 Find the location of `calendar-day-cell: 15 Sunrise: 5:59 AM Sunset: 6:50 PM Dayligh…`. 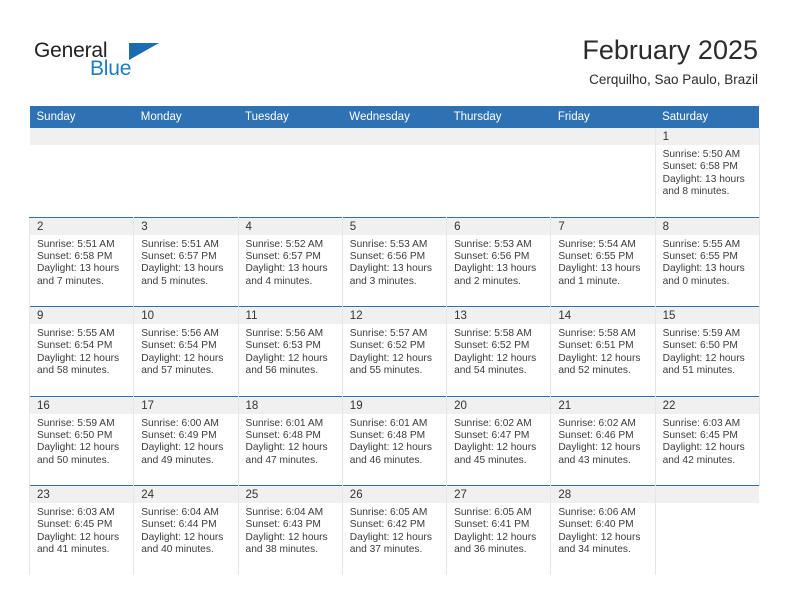

calendar-day-cell: 15 Sunrise: 5:59 AM Sunset: 6:50 PM Dayligh… is located at coordinates (707, 351).